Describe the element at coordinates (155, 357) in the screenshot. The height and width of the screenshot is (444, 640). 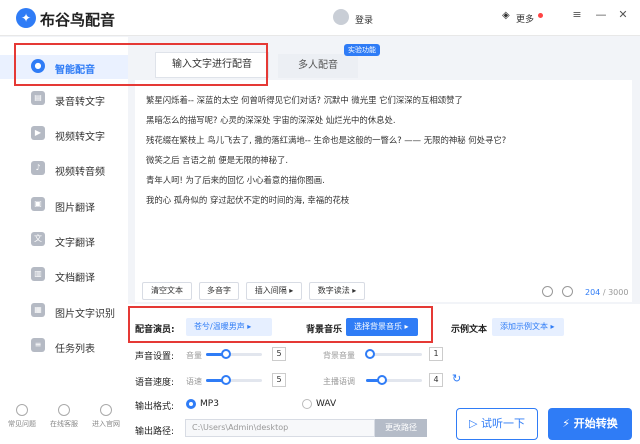
I see `sound-settings-label: 声音设置:` at that location.